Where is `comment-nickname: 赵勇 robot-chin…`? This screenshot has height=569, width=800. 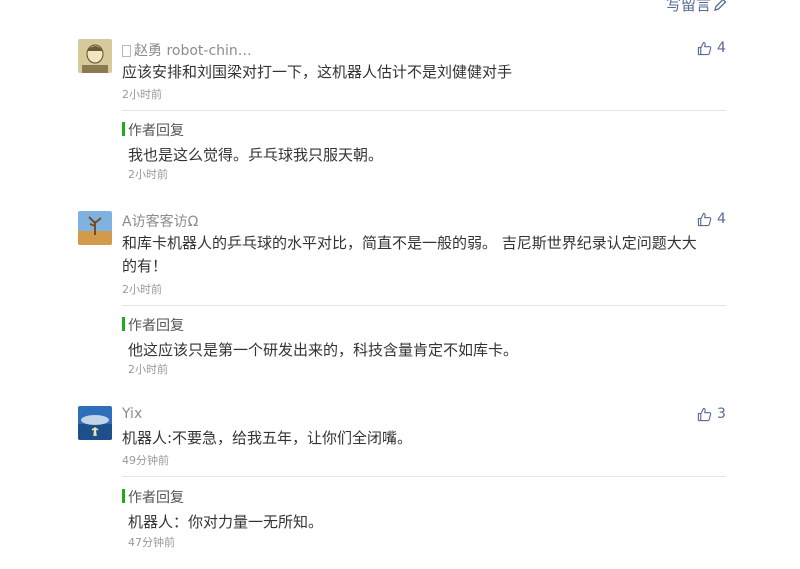 comment-nickname: 赵勇 robot-chin… is located at coordinates (187, 50).